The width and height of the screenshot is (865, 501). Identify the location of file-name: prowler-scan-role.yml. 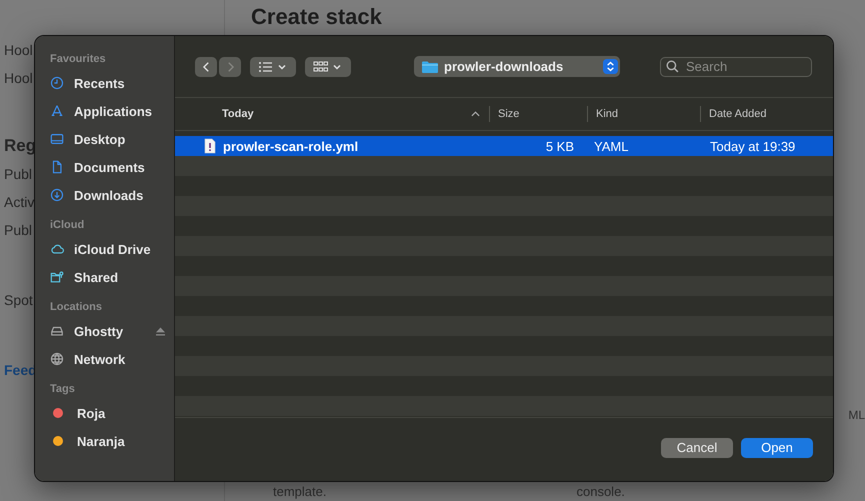
(290, 146).